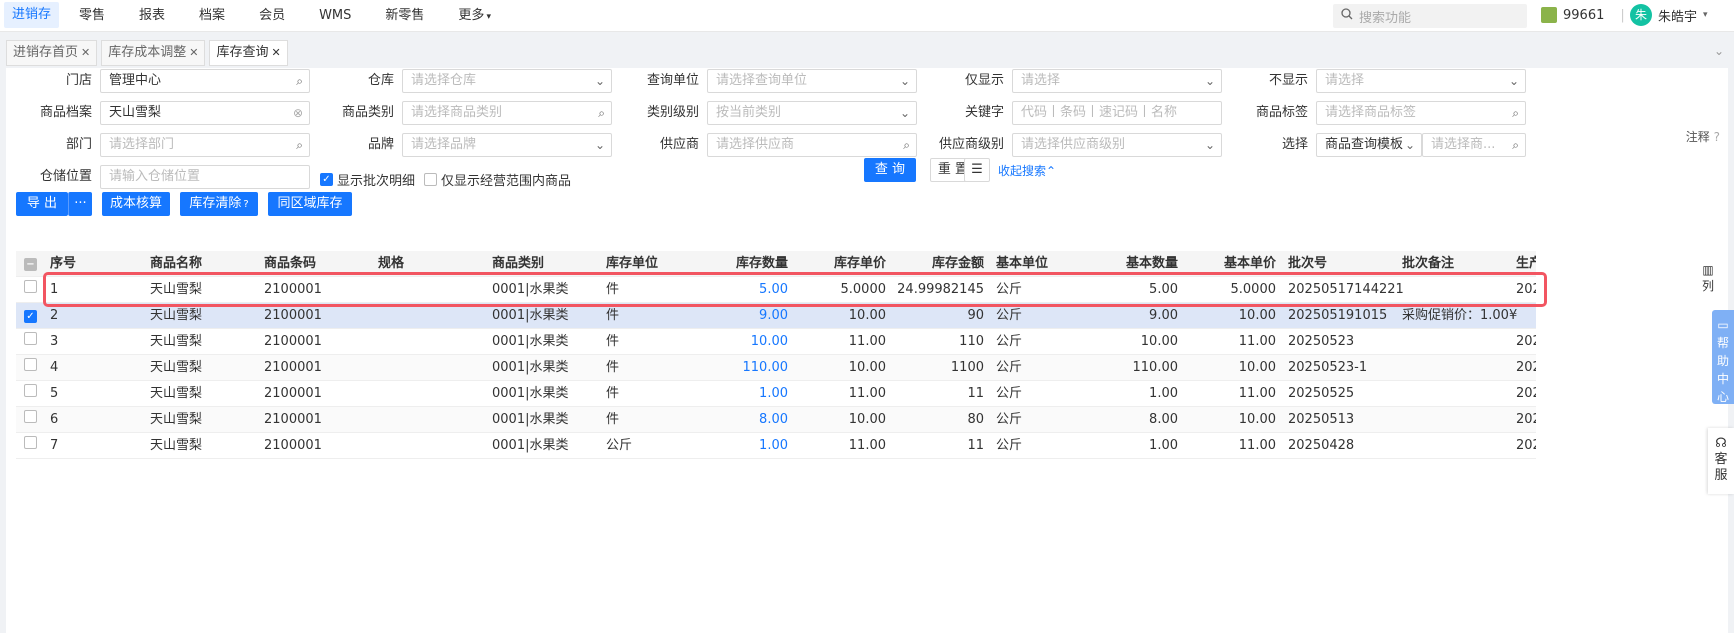  What do you see at coordinates (30, 316) in the screenshot?
I see `row-checkbox: ✓` at bounding box center [30, 316].